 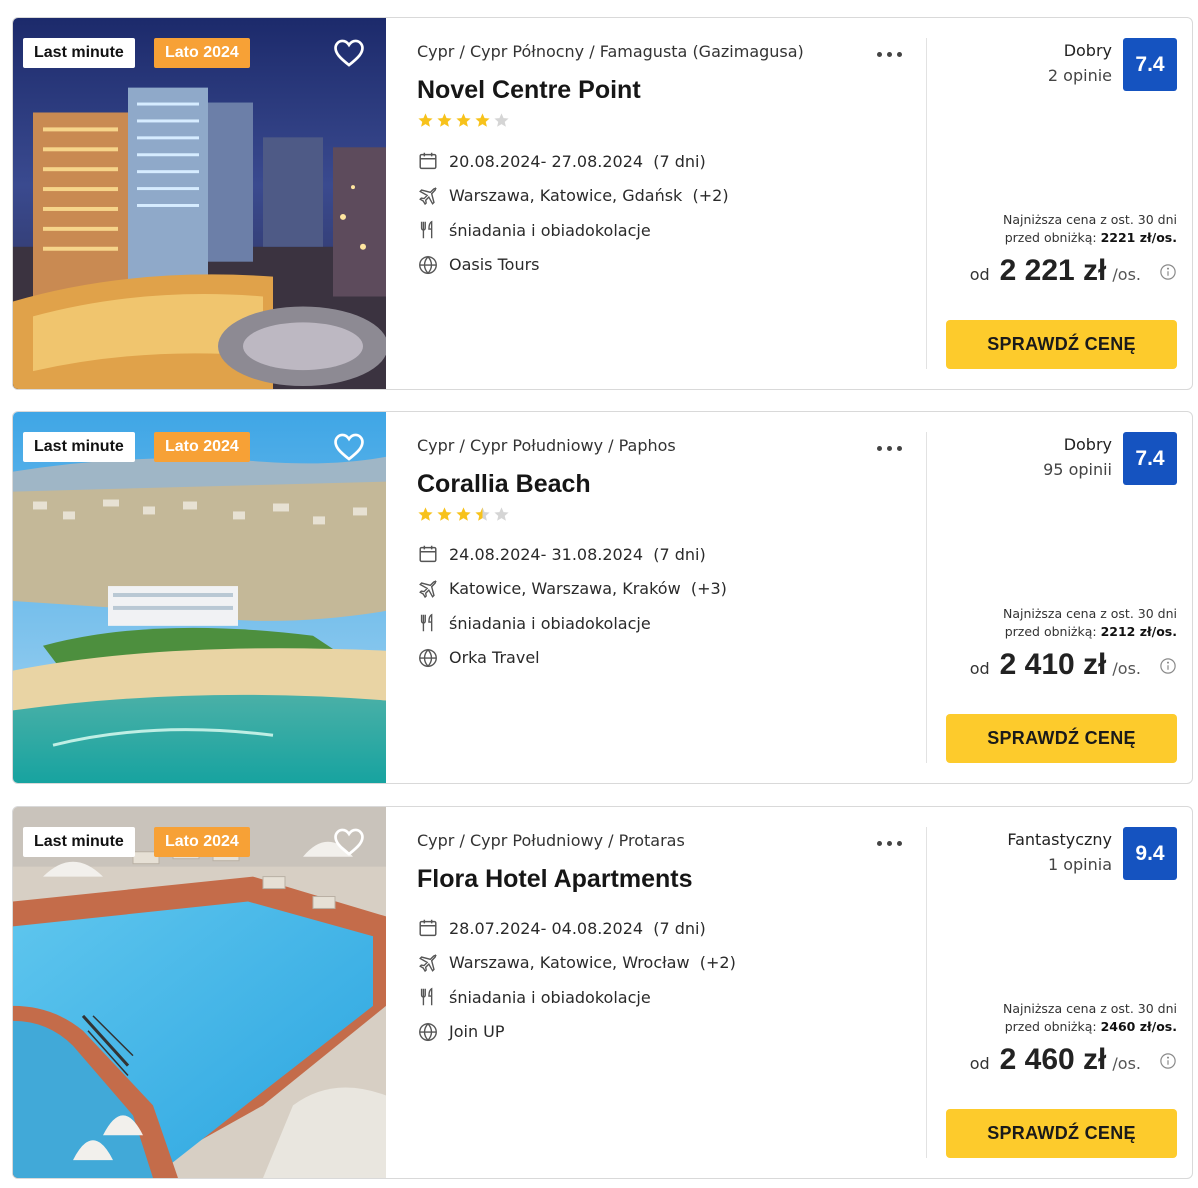 What do you see at coordinates (566, 196) in the screenshot?
I see `departures-text: Warszawa, Katowice, Gdańsk` at bounding box center [566, 196].